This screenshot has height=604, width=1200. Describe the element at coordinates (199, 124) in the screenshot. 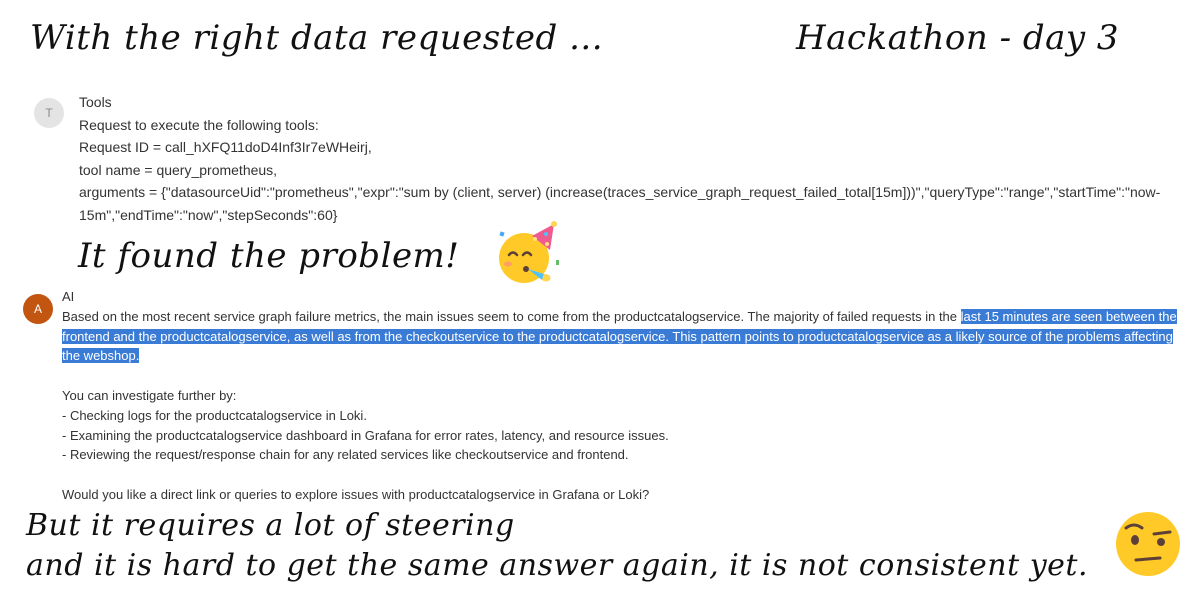

I see `tools-line: Request to execute the following tools:` at that location.